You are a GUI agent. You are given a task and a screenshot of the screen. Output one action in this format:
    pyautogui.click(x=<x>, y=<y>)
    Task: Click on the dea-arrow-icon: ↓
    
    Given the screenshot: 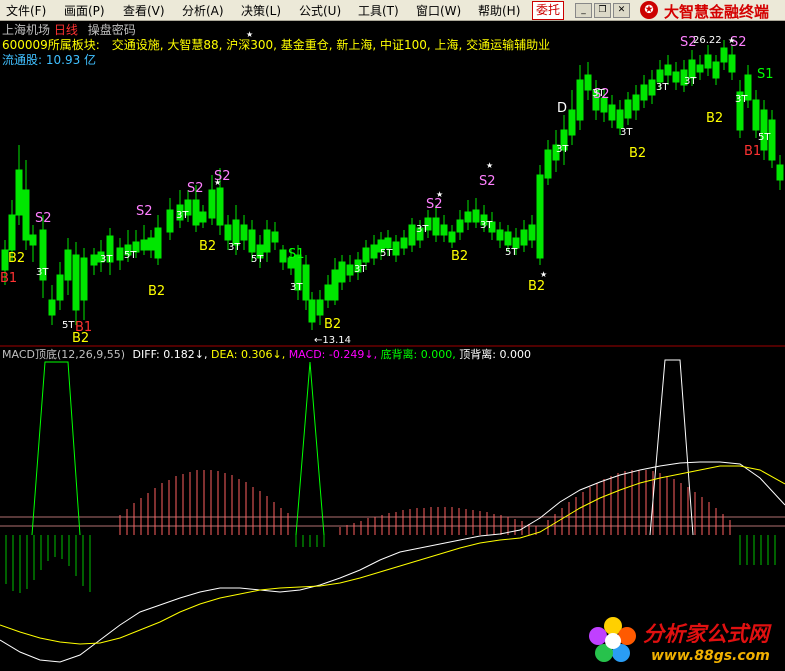 What is the action you would take?
    pyautogui.click(x=277, y=354)
    